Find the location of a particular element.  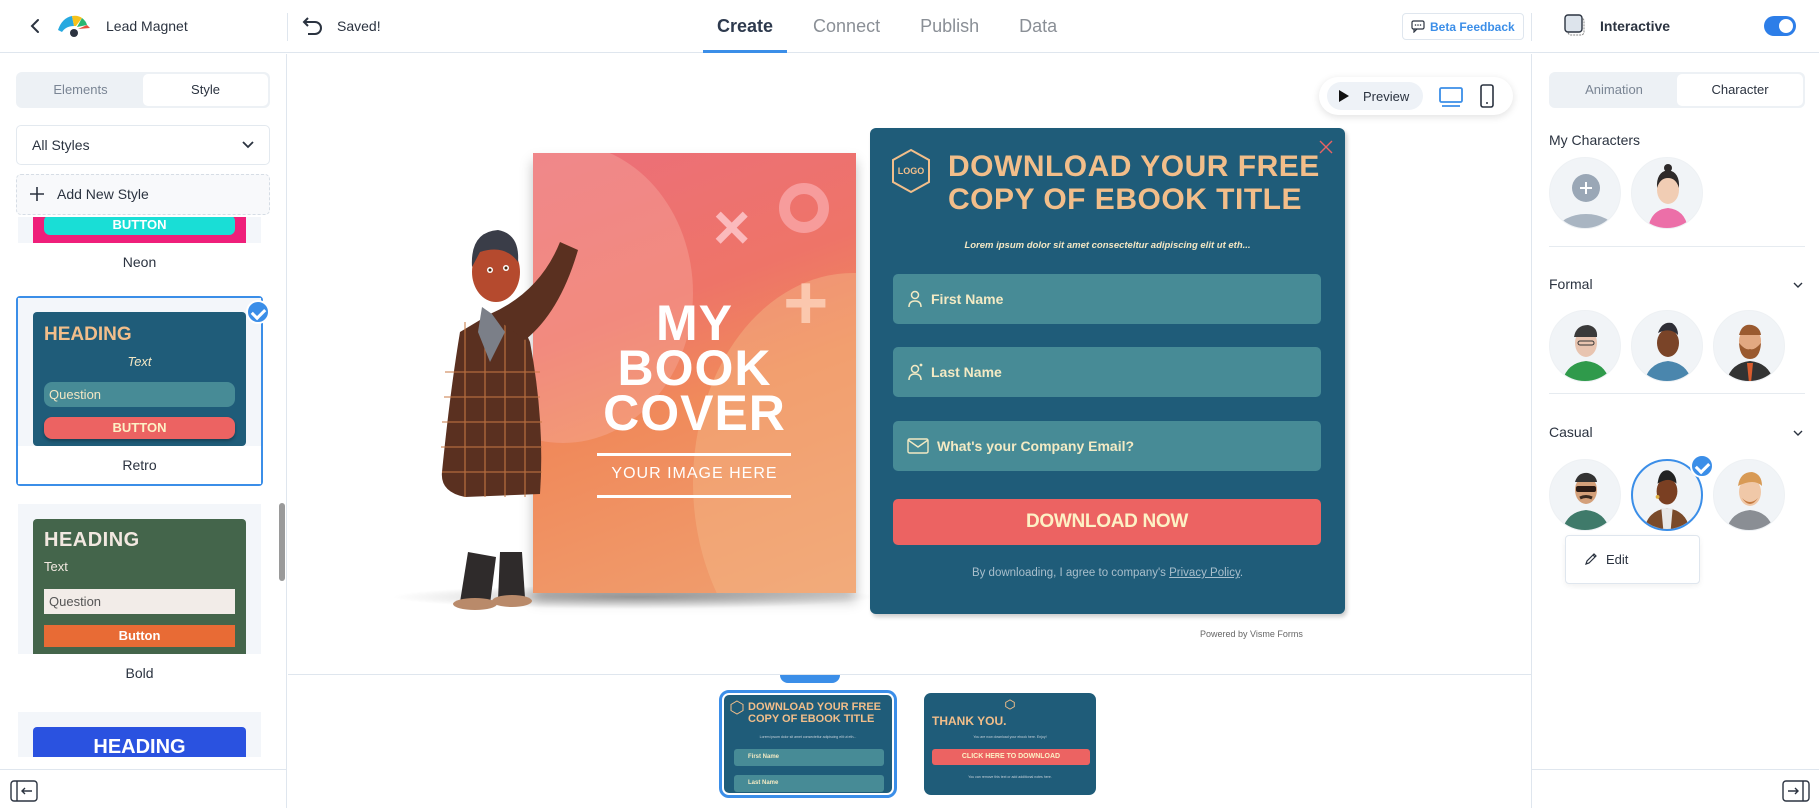

left-panel-tabs: Elements Style is located at coordinates (143, 90).